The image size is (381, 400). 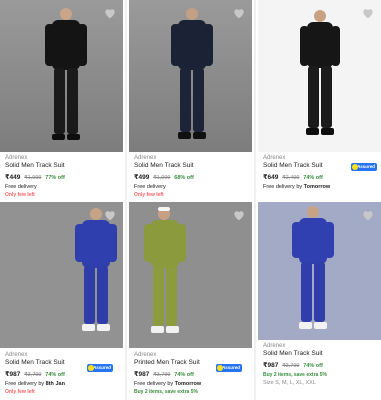 I want to click on product-discount: 68% off, so click(x=184, y=178).